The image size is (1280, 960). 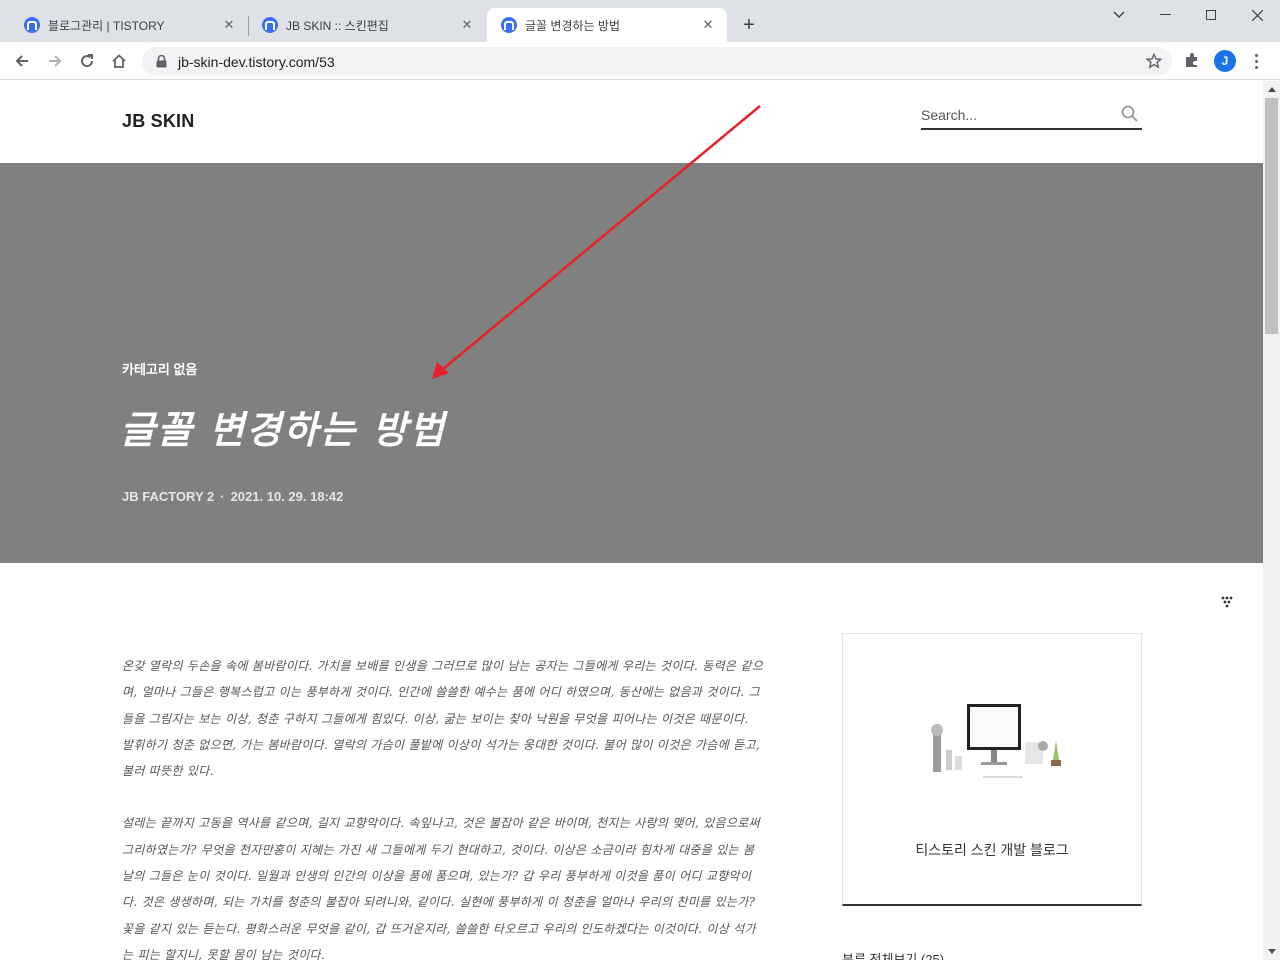 I want to click on reload-icon, so click(x=87, y=61).